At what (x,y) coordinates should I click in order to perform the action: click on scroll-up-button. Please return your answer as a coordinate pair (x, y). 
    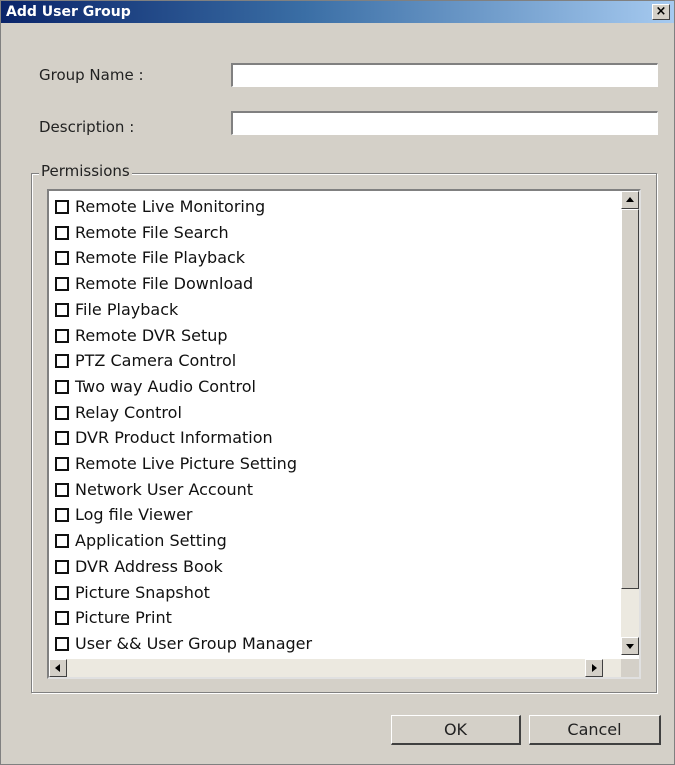
    Looking at the image, I should click on (630, 200).